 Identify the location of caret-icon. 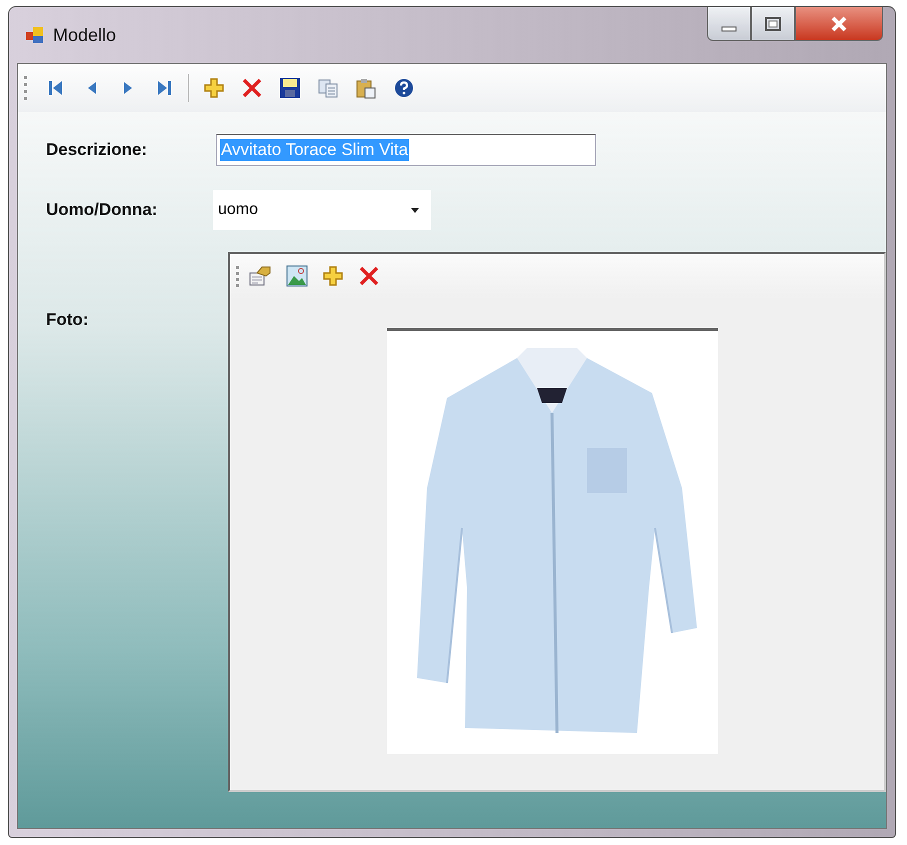
(415, 210).